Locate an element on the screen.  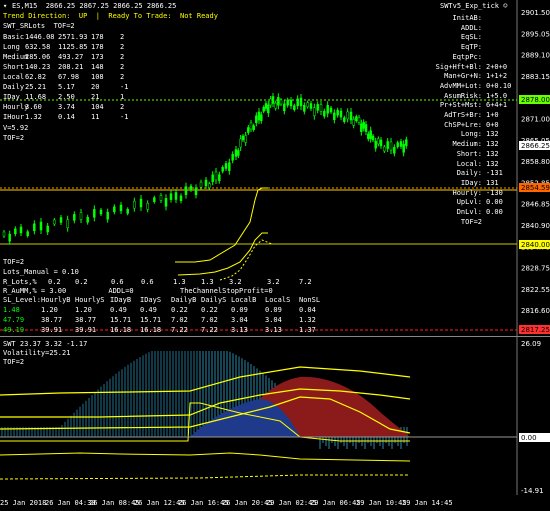
price-label: 2822.55 is located at coordinates (535, 290).